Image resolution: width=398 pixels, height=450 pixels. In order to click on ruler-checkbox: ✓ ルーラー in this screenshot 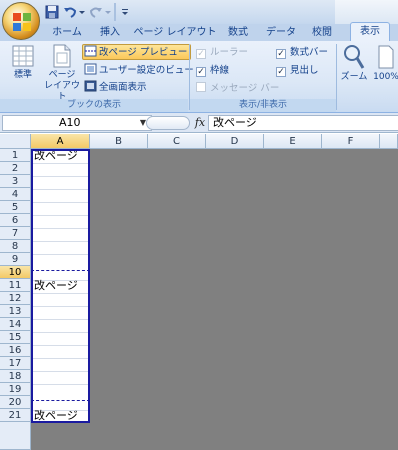, I will do `click(222, 53)`.